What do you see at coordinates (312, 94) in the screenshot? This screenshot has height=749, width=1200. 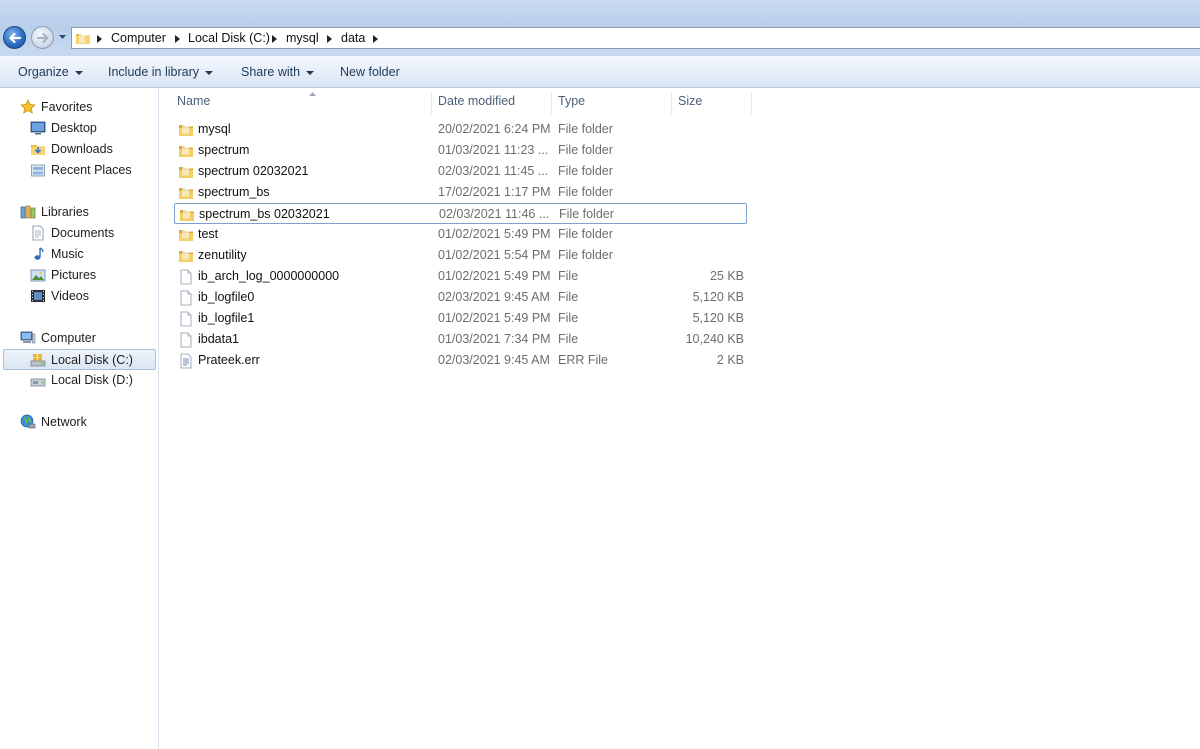 I see `sort-ascending-icon` at bounding box center [312, 94].